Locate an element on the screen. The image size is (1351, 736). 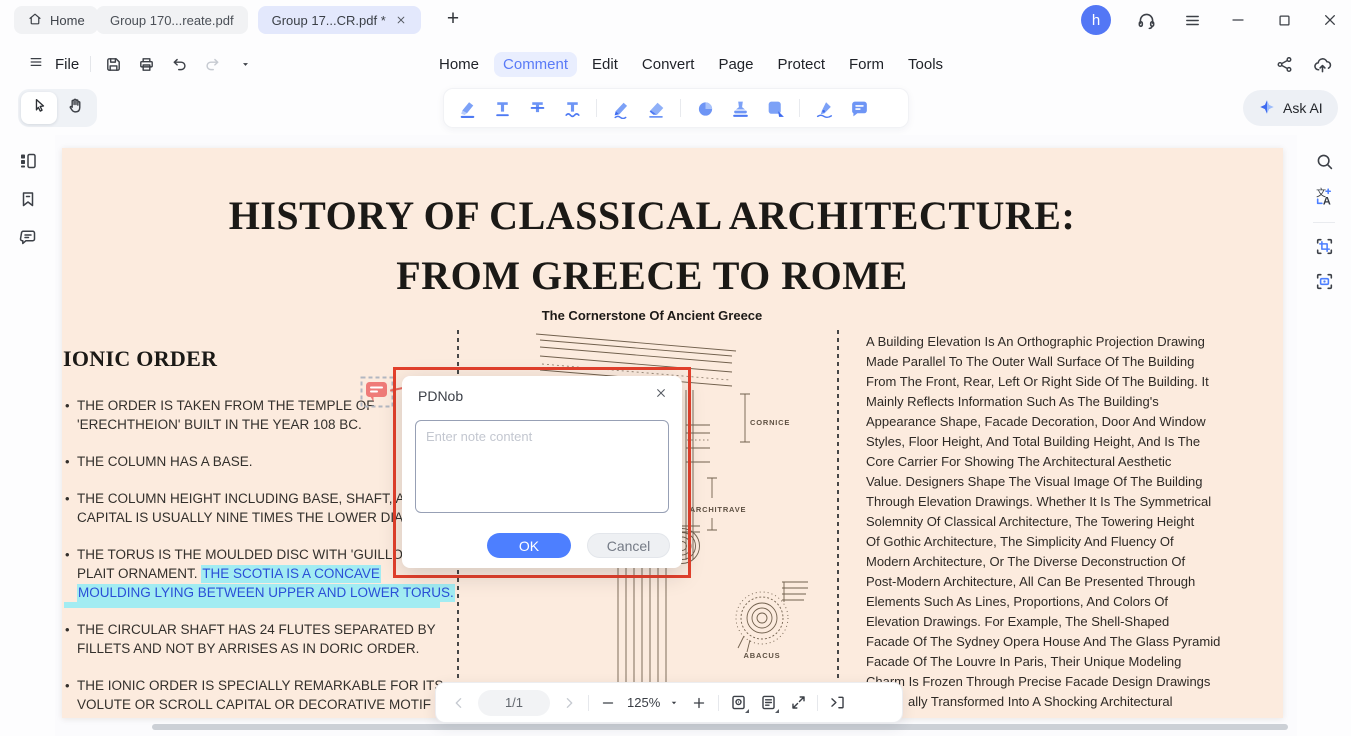
ribbon-tab-tools: Tools is located at coordinates (925, 64).